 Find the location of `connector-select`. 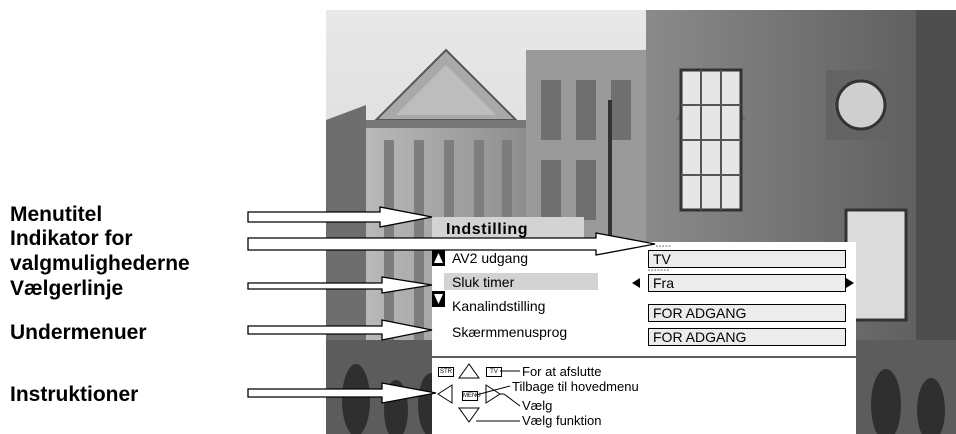

connector-select is located at coordinates (512, 400).